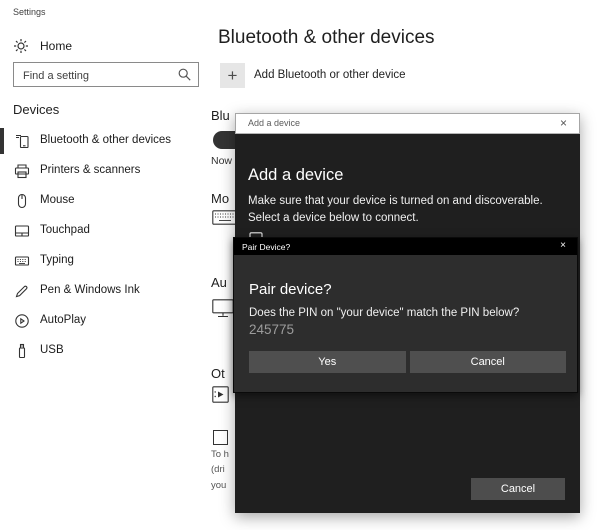  What do you see at coordinates (184, 74) in the screenshot?
I see `magnifier-icon` at bounding box center [184, 74].